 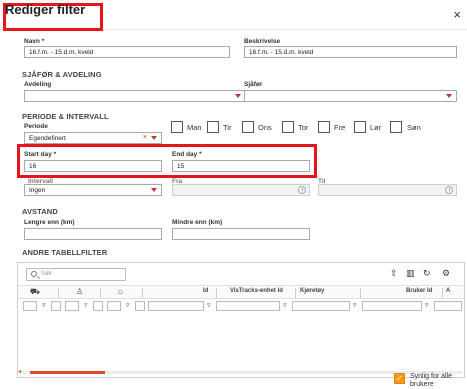 I want to click on scrollbar-thumb, so click(x=67, y=372).